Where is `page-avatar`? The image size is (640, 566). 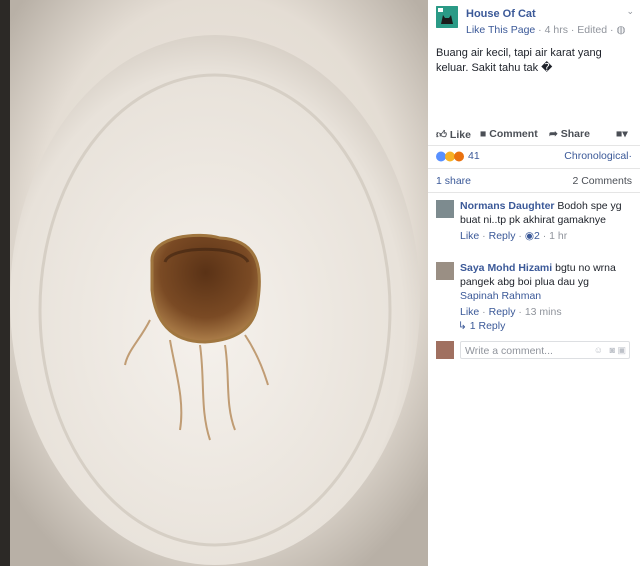
page-avatar is located at coordinates (447, 17).